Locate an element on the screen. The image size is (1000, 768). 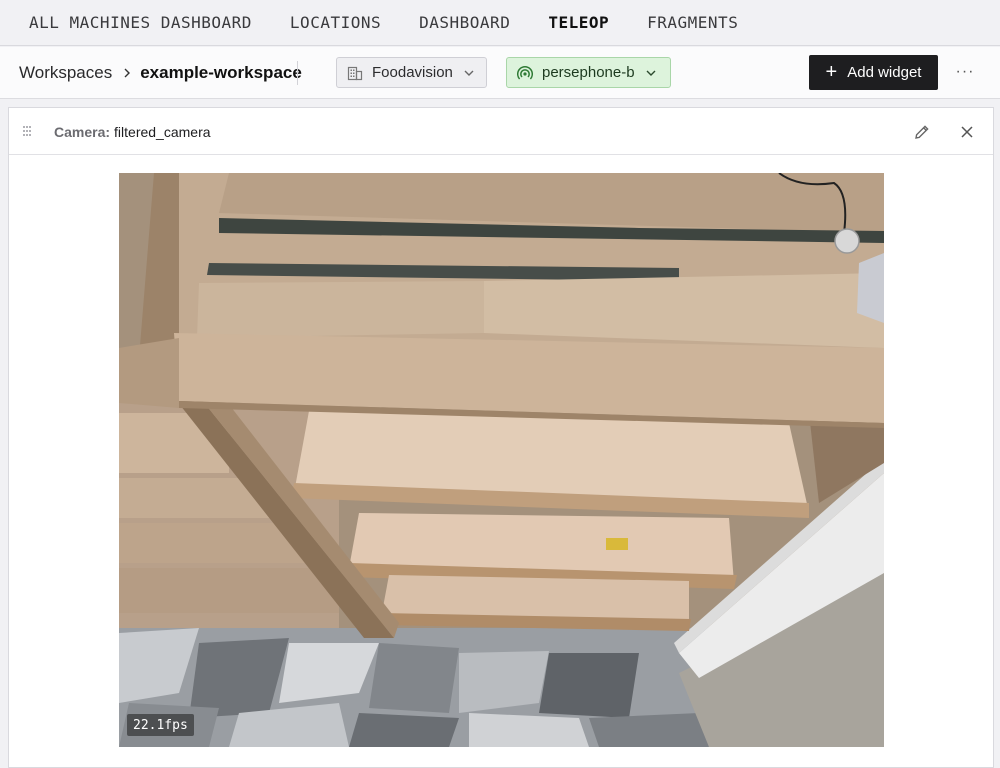
close-icon is located at coordinates (967, 132).